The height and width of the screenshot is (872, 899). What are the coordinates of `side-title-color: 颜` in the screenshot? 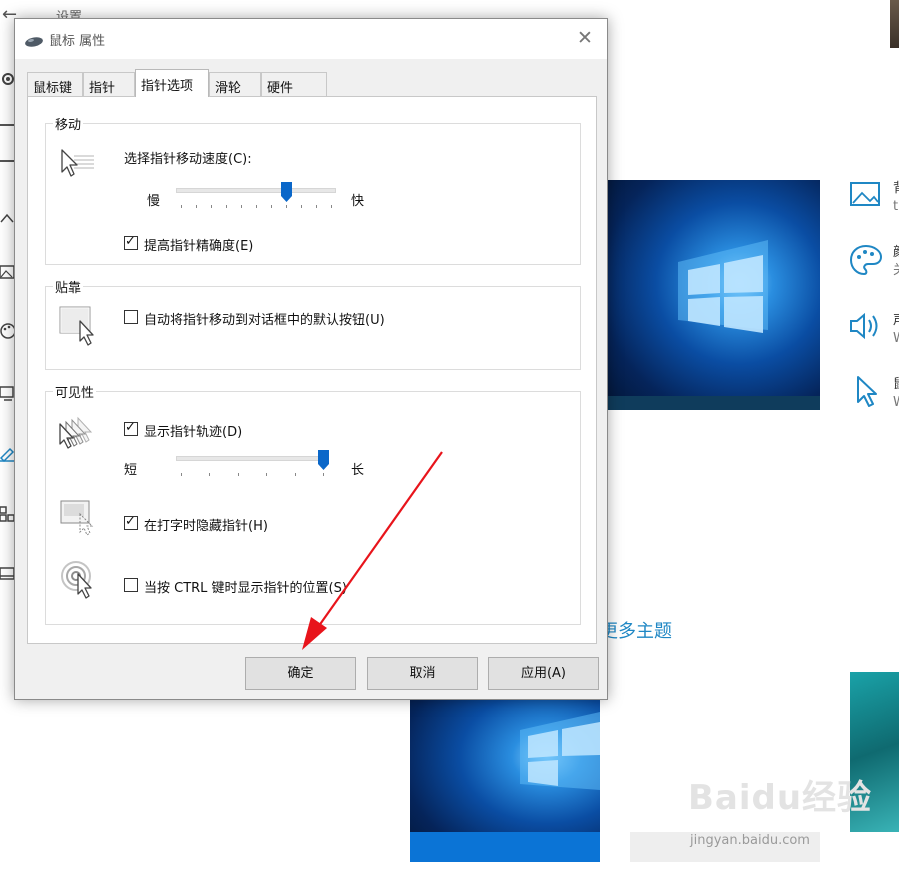 It's located at (896, 252).